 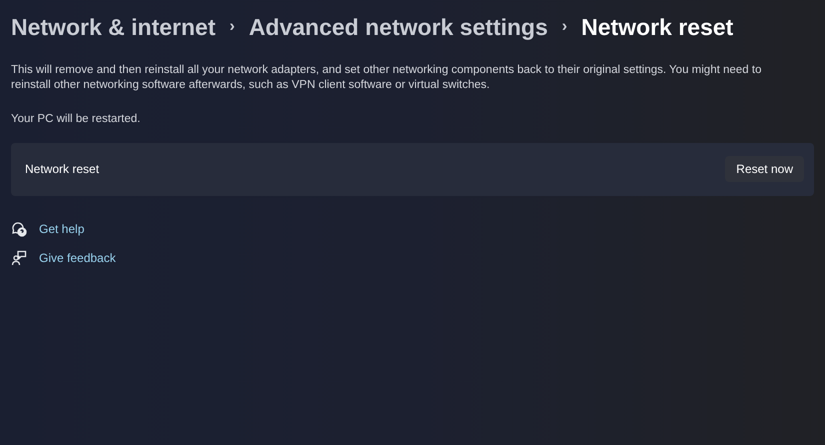 What do you see at coordinates (19, 258) in the screenshot?
I see `feedback-icon` at bounding box center [19, 258].